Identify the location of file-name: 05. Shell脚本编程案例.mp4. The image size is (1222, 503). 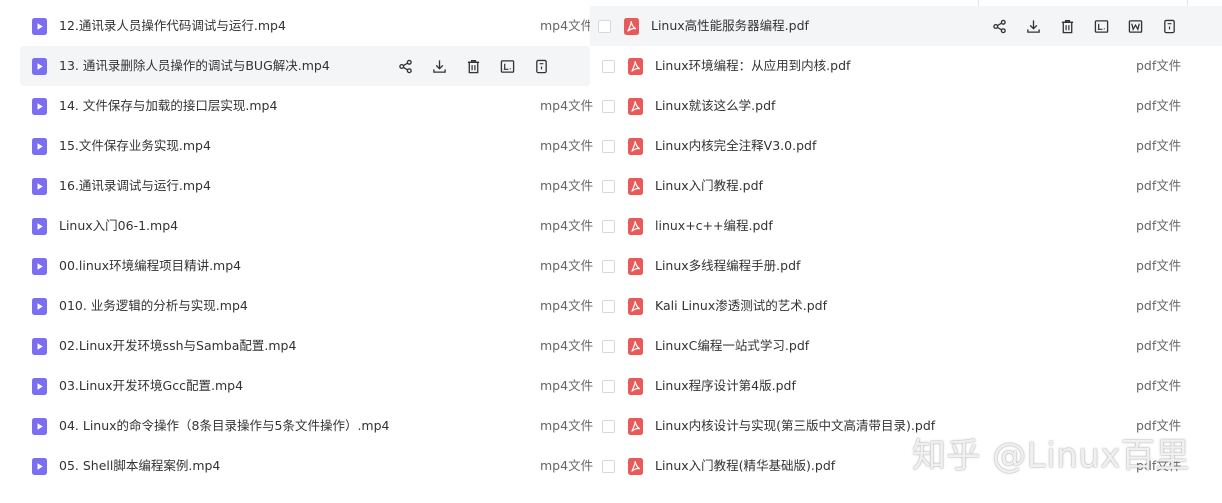
(139, 466).